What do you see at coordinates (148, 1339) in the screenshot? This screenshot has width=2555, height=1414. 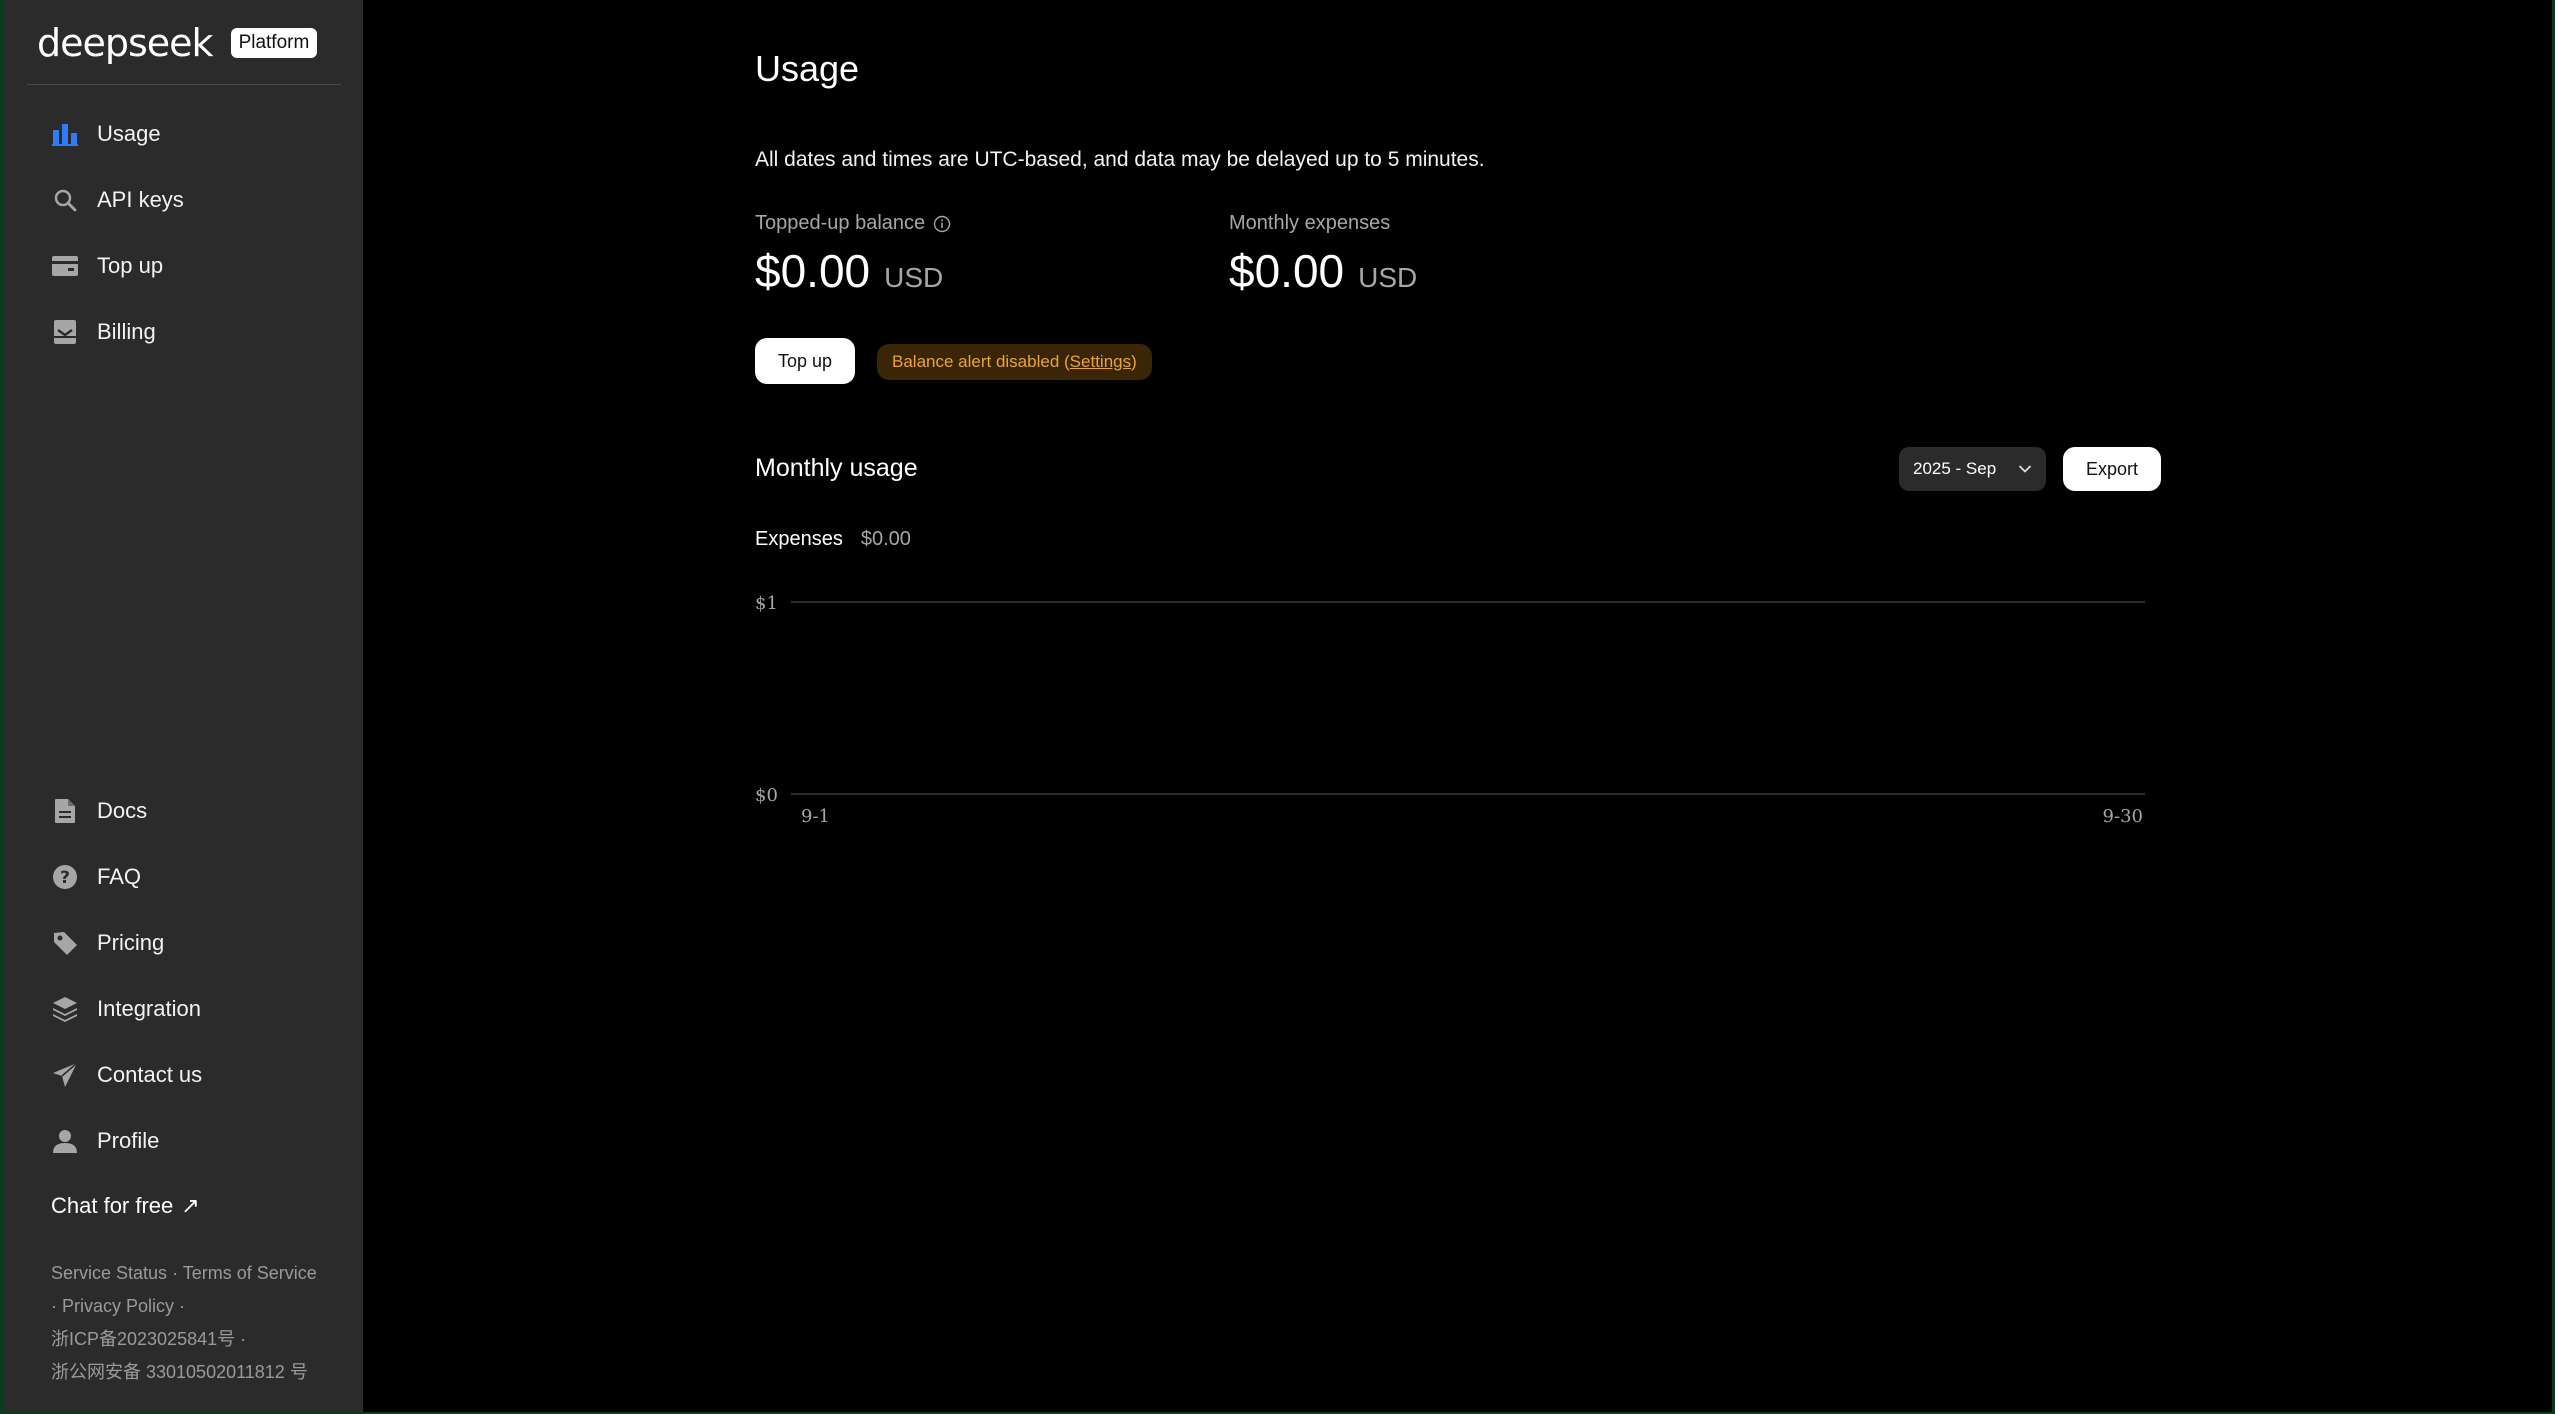 I see `icp-license-link: 浙ICP备2023025841号 ·` at bounding box center [148, 1339].